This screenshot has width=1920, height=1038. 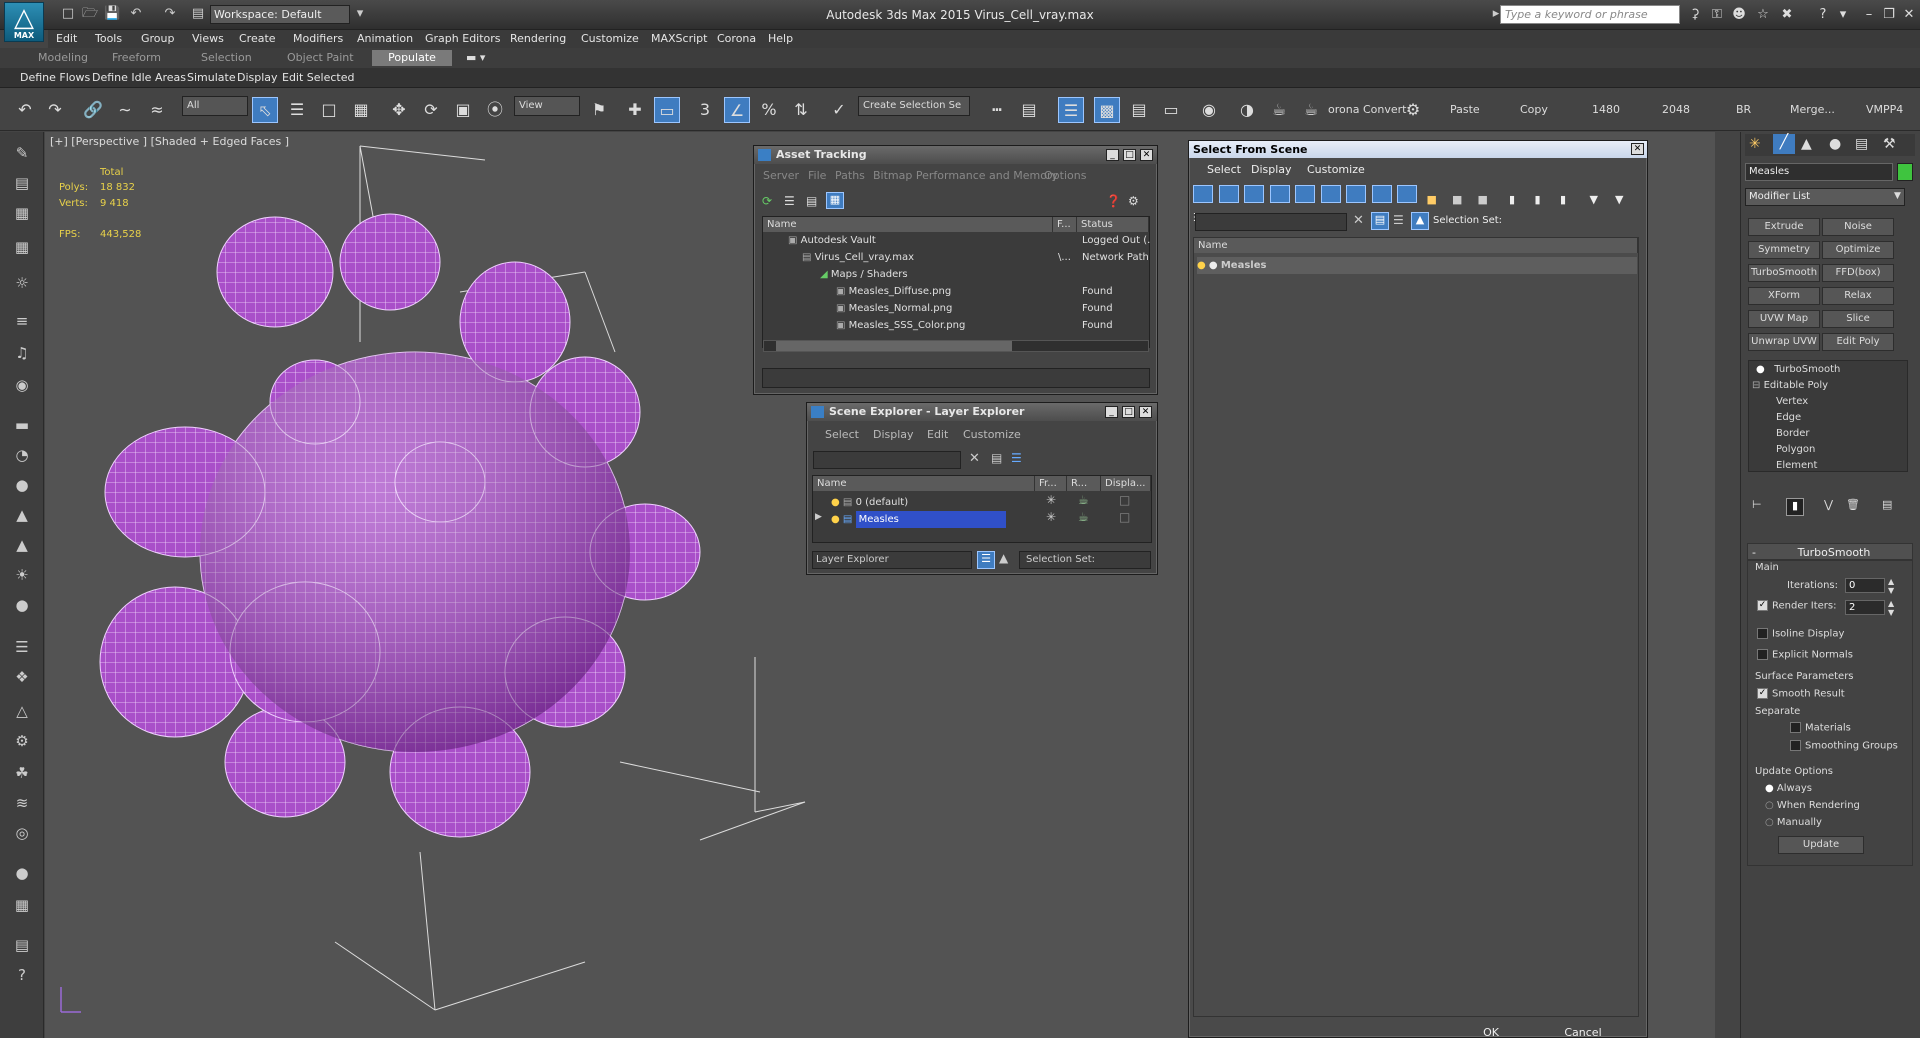 I want to click on column-name: Name, so click(x=1416, y=245).